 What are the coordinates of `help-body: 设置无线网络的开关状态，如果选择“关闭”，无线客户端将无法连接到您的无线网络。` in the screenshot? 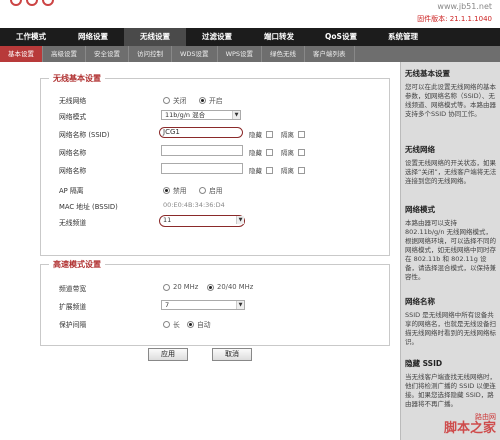 It's located at (451, 172).